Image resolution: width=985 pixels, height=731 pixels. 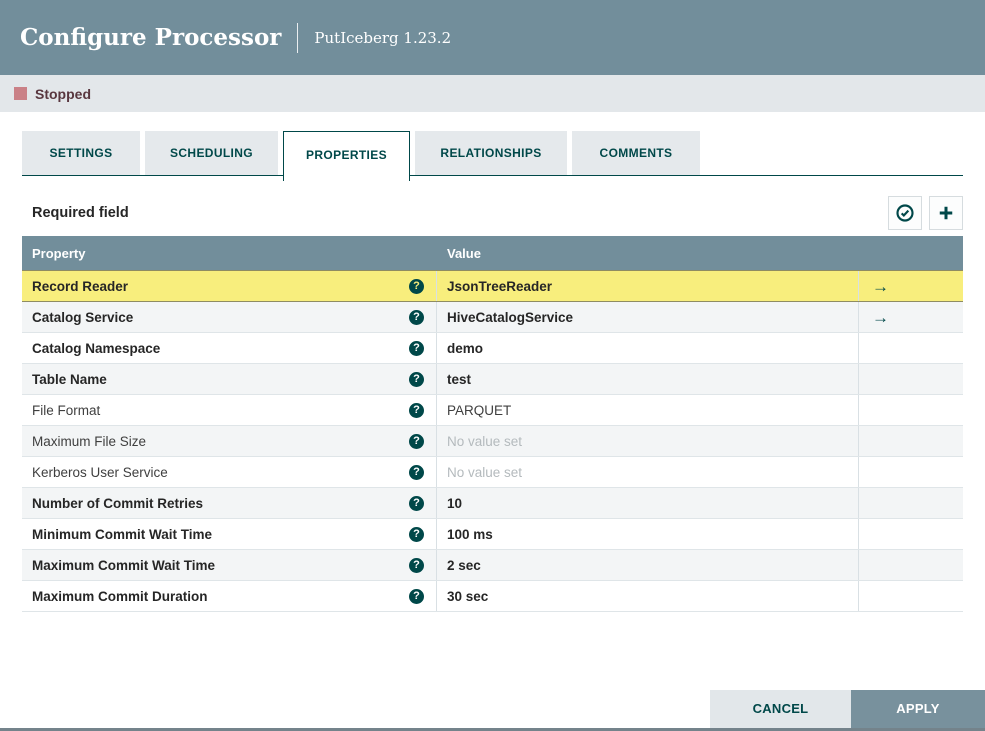 I want to click on property-cell: Maximum Commit Duration ?, so click(x=229, y=596).